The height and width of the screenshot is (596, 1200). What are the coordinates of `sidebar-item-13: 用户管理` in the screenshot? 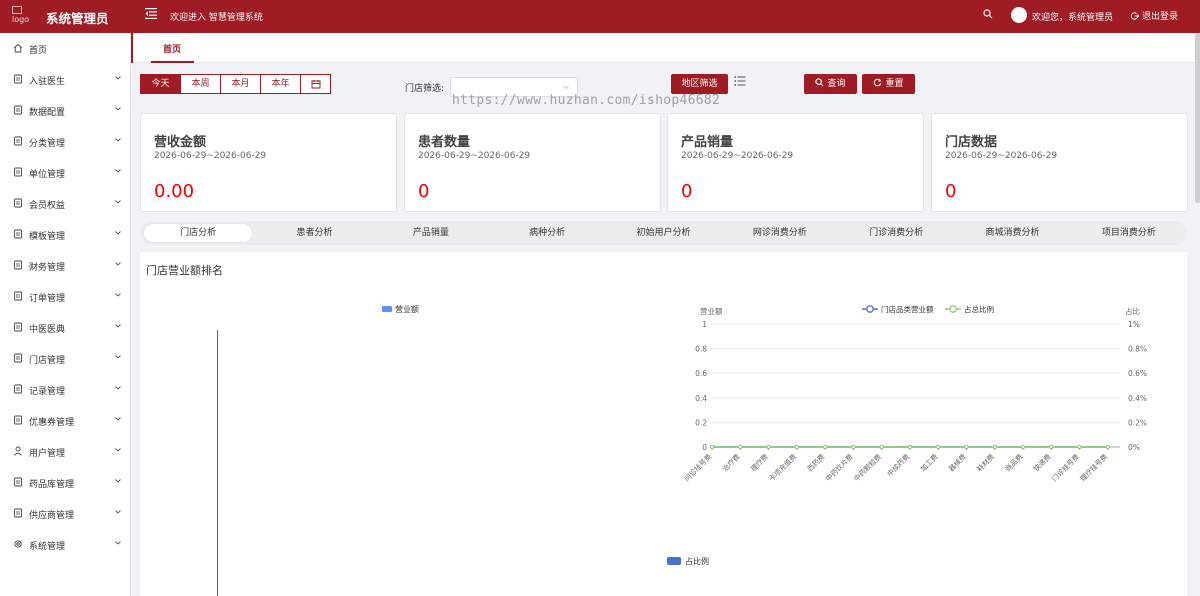 It's located at (65, 451).